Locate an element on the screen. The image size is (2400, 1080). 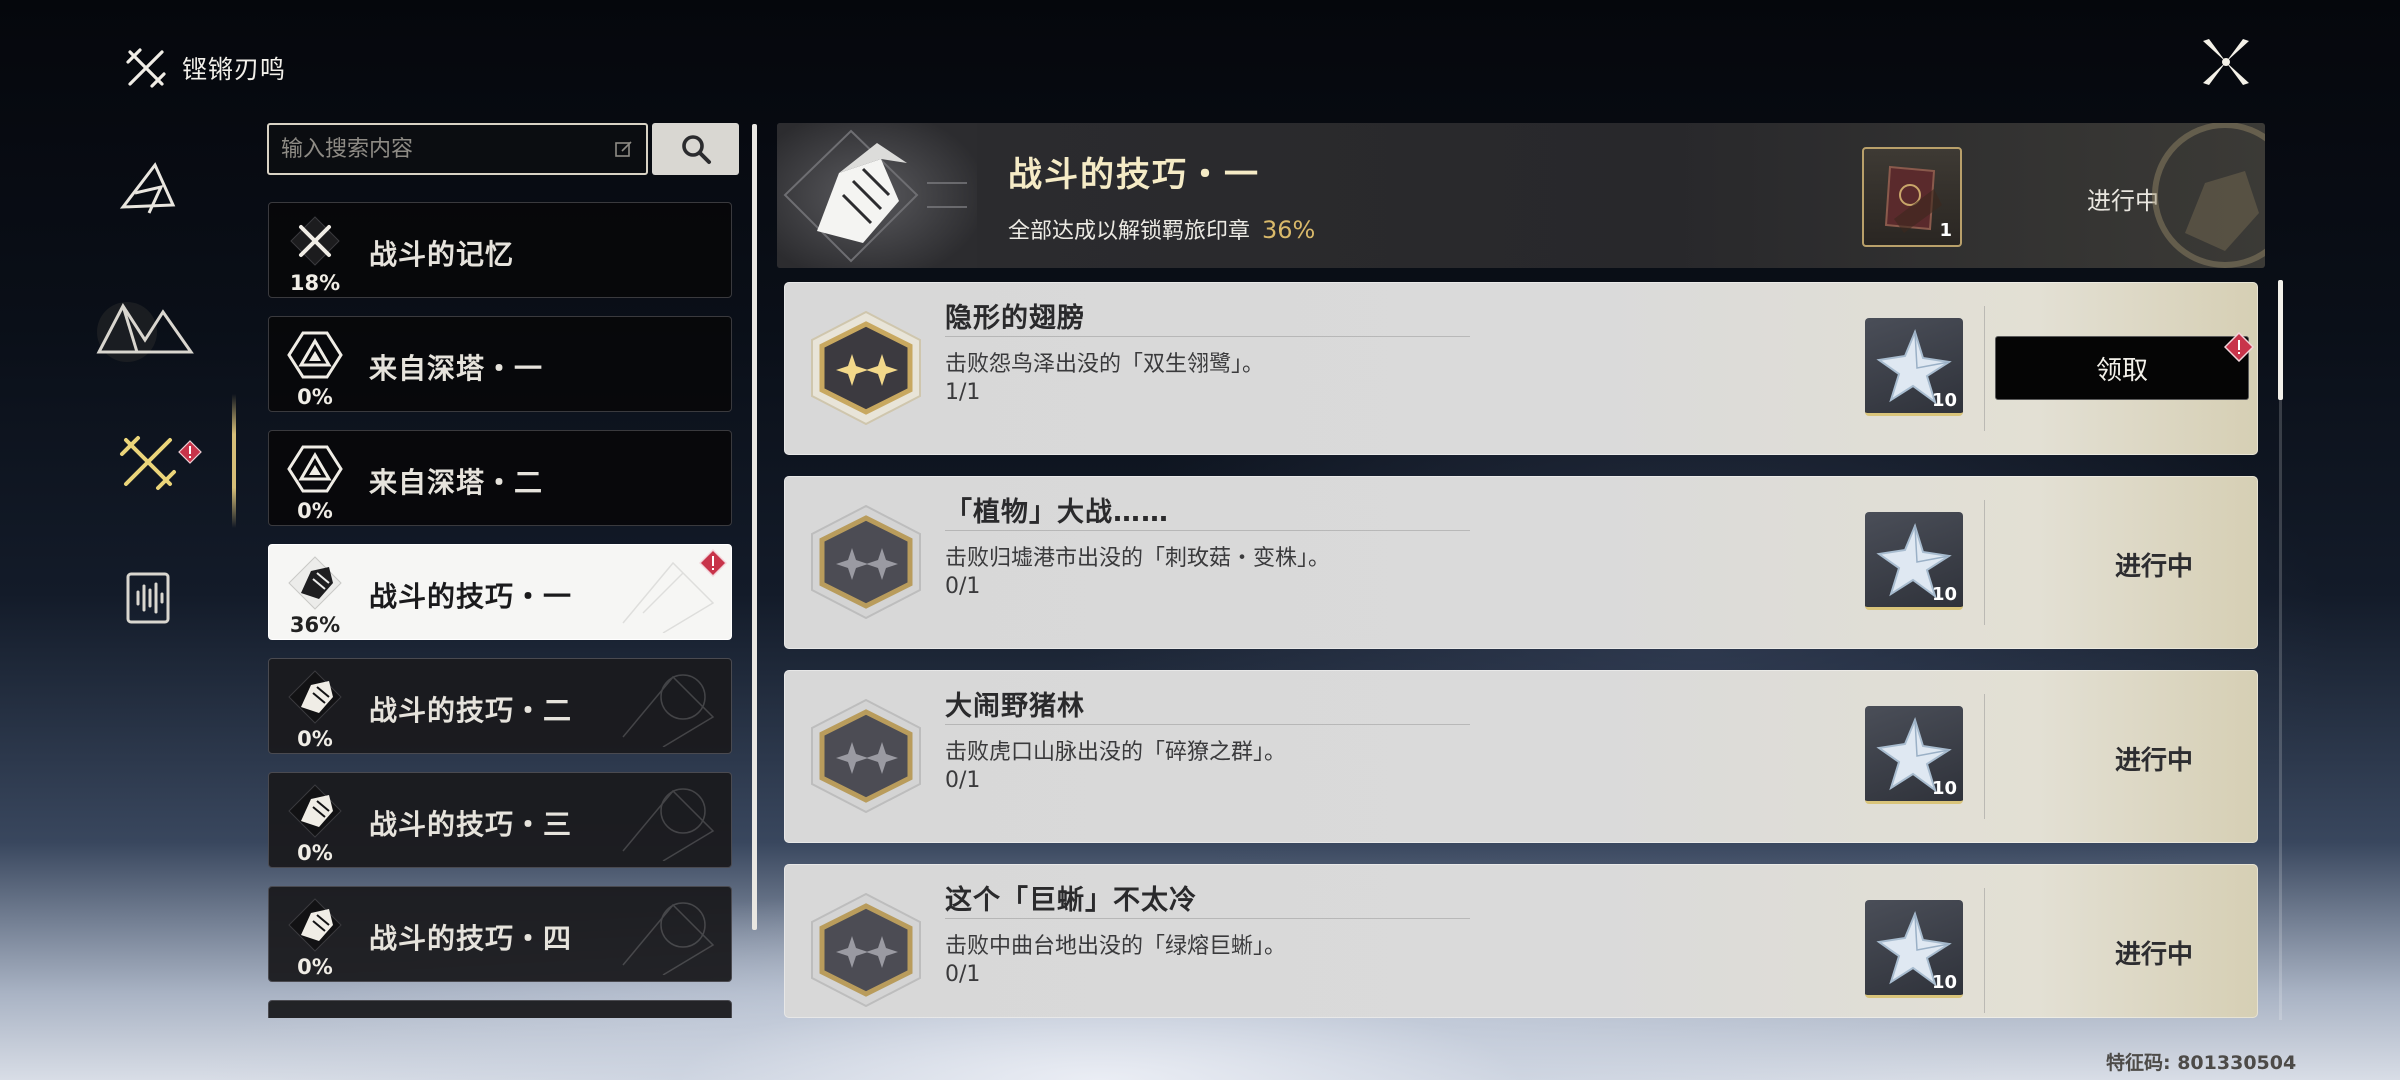
list-item: 0% 战斗的技巧・四 is located at coordinates (500, 934).